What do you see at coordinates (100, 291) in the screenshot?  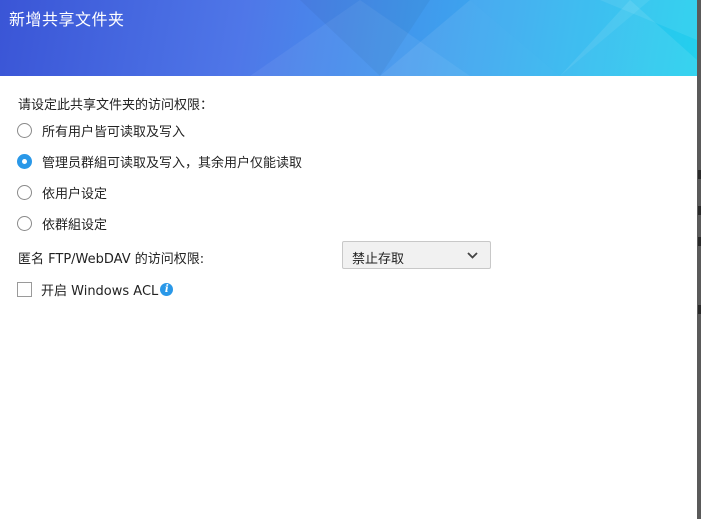 I see `windows-acl-label: 开启 Windows ACL` at bounding box center [100, 291].